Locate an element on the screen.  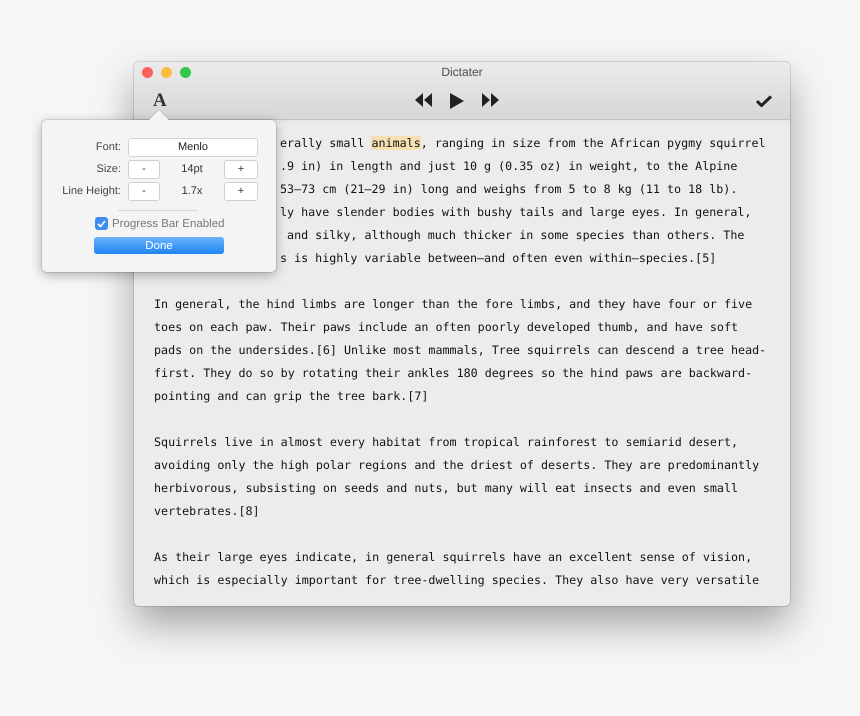
text-line: s is highly variable between—and often even within—species.[5] is located at coordinates (499, 258).